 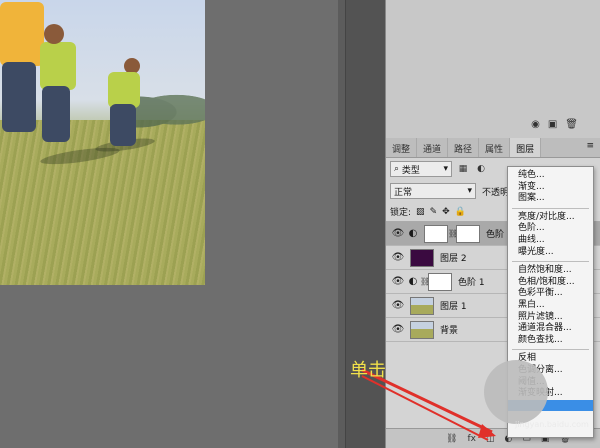 What do you see at coordinates (571, 124) in the screenshot?
I see `trash-icon: 🗑` at bounding box center [571, 124].